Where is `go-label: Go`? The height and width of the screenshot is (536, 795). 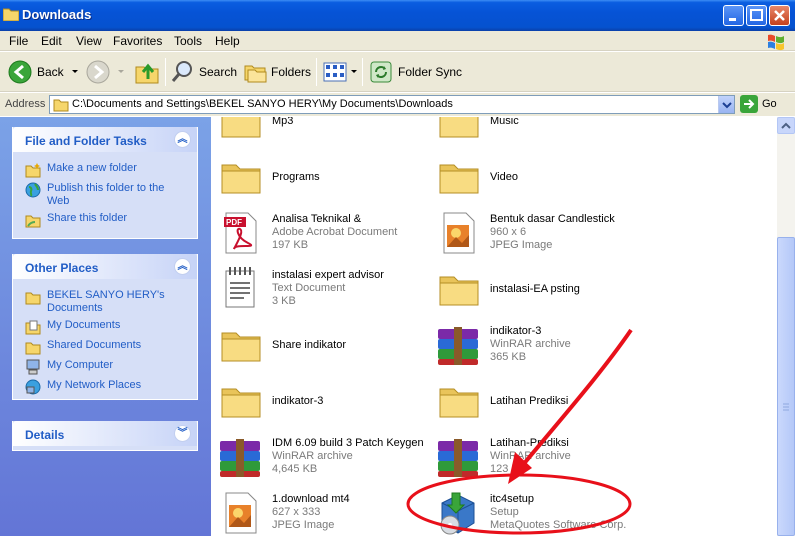
go-label: Go is located at coordinates (769, 104).